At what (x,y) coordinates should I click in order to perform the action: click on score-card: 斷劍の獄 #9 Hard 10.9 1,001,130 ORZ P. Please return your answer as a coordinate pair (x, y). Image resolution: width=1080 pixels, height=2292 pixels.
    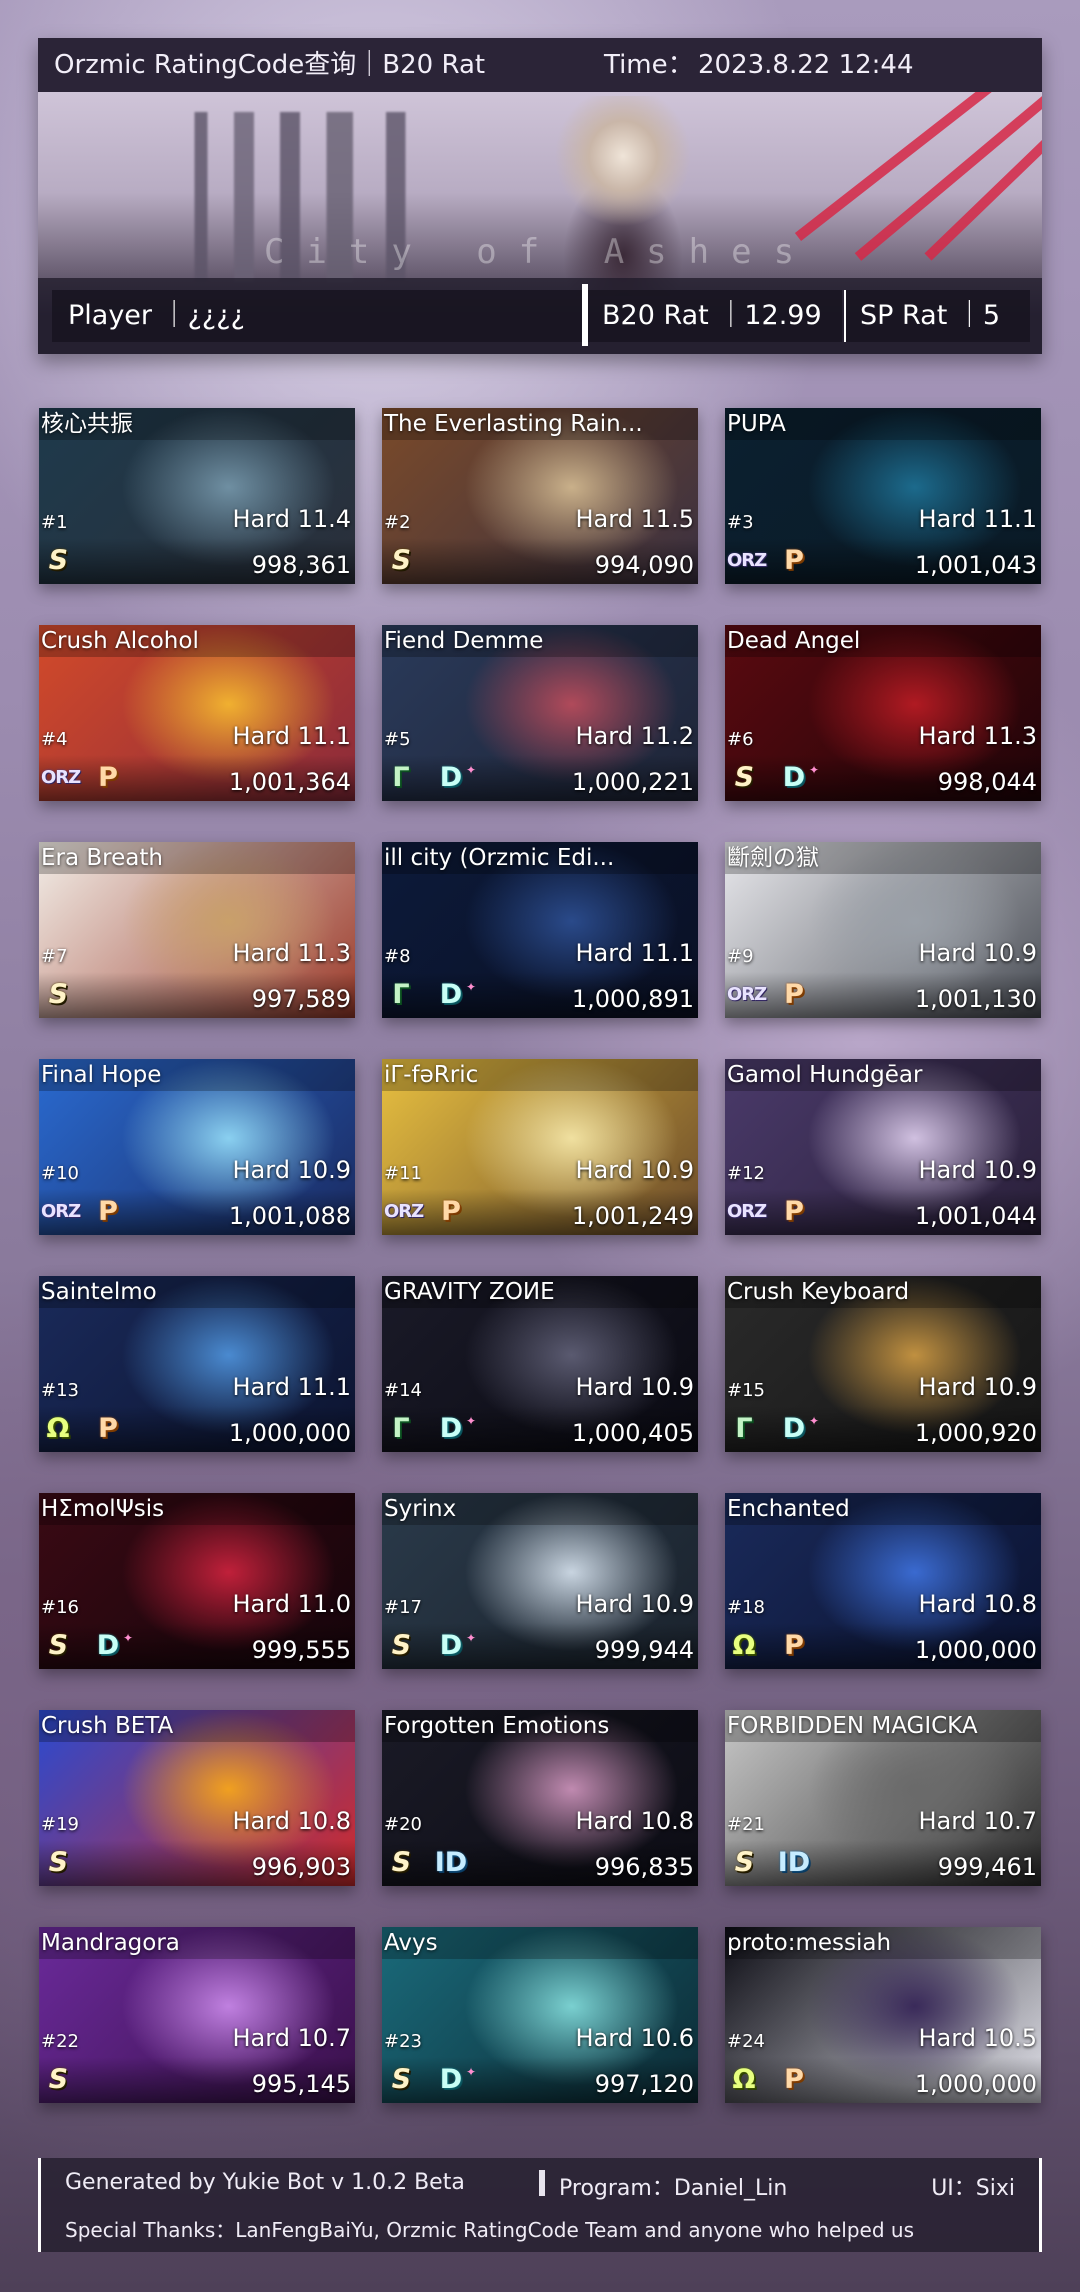
    Looking at the image, I should click on (883, 930).